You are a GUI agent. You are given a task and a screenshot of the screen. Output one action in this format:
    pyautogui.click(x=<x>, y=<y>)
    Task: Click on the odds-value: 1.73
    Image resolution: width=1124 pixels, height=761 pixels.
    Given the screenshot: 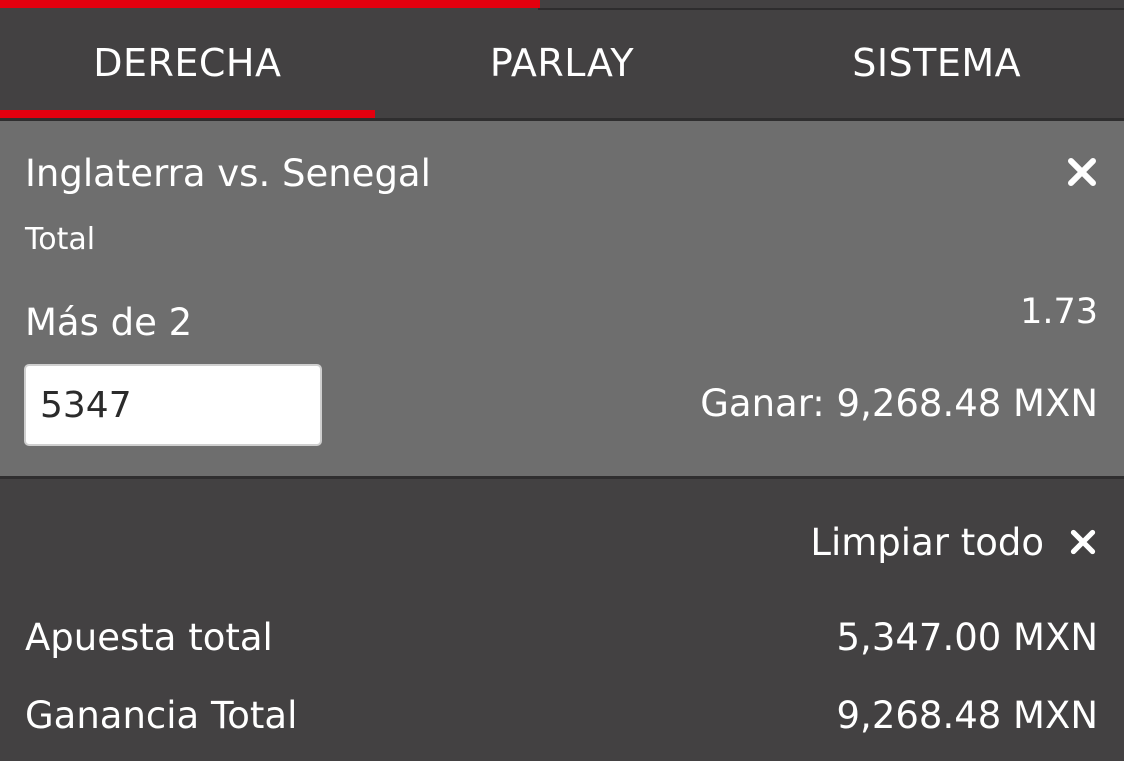 What is the action you would take?
    pyautogui.click(x=1059, y=312)
    